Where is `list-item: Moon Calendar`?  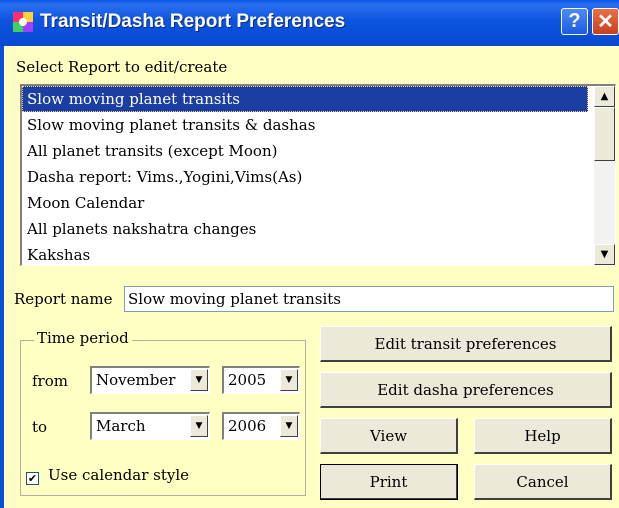 list-item: Moon Calendar is located at coordinates (305, 203).